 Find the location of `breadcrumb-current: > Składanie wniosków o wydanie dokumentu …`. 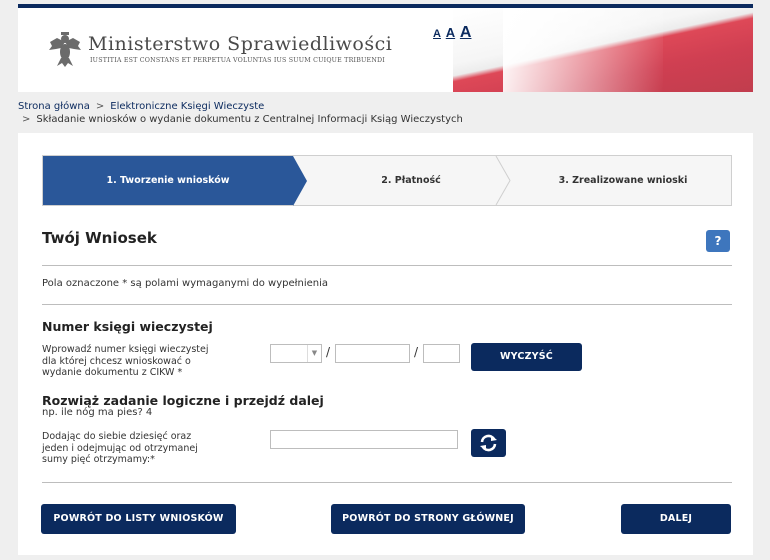

breadcrumb-current: > Składanie wniosków o wydanie dokumentu … is located at coordinates (242, 119).